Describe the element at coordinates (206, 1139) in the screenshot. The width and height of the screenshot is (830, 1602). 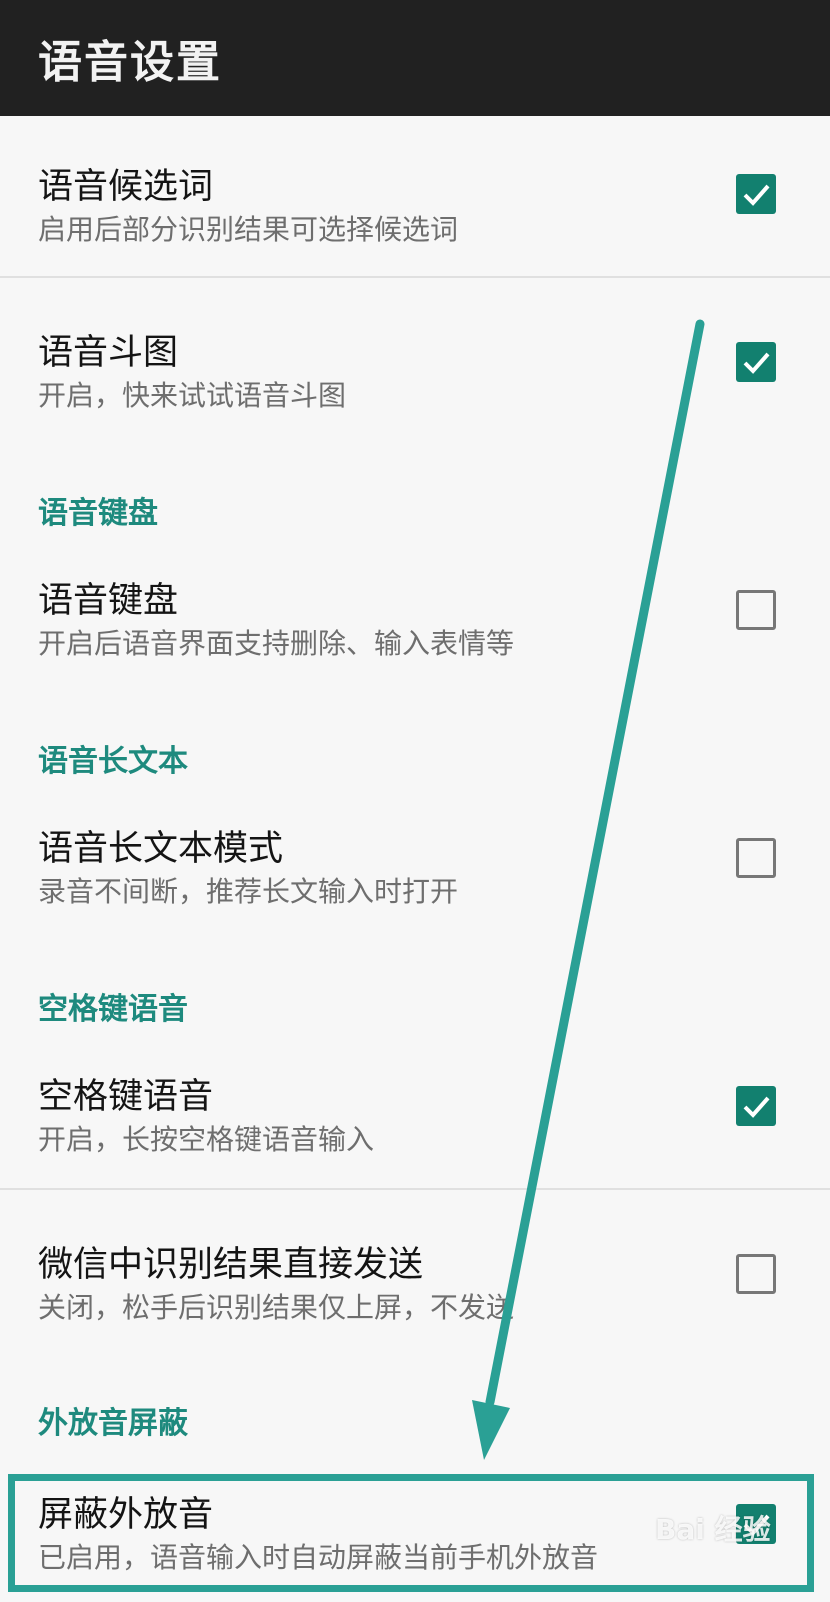
I see `setting-subtitle: 开启，长按空格键语音输入` at that location.